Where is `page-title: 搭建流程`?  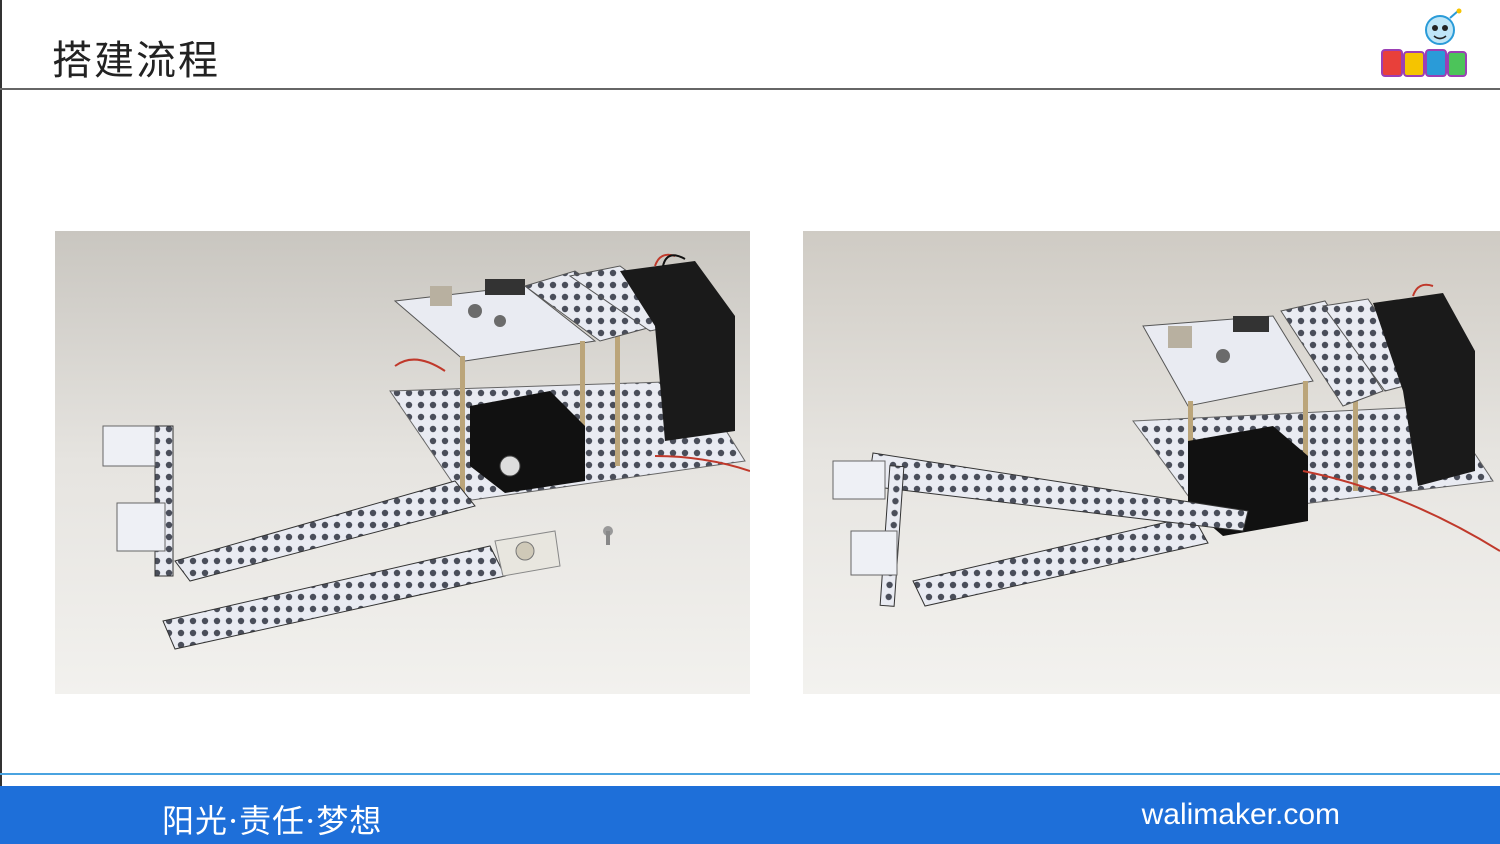
page-title: 搭建流程 is located at coordinates (136, 61).